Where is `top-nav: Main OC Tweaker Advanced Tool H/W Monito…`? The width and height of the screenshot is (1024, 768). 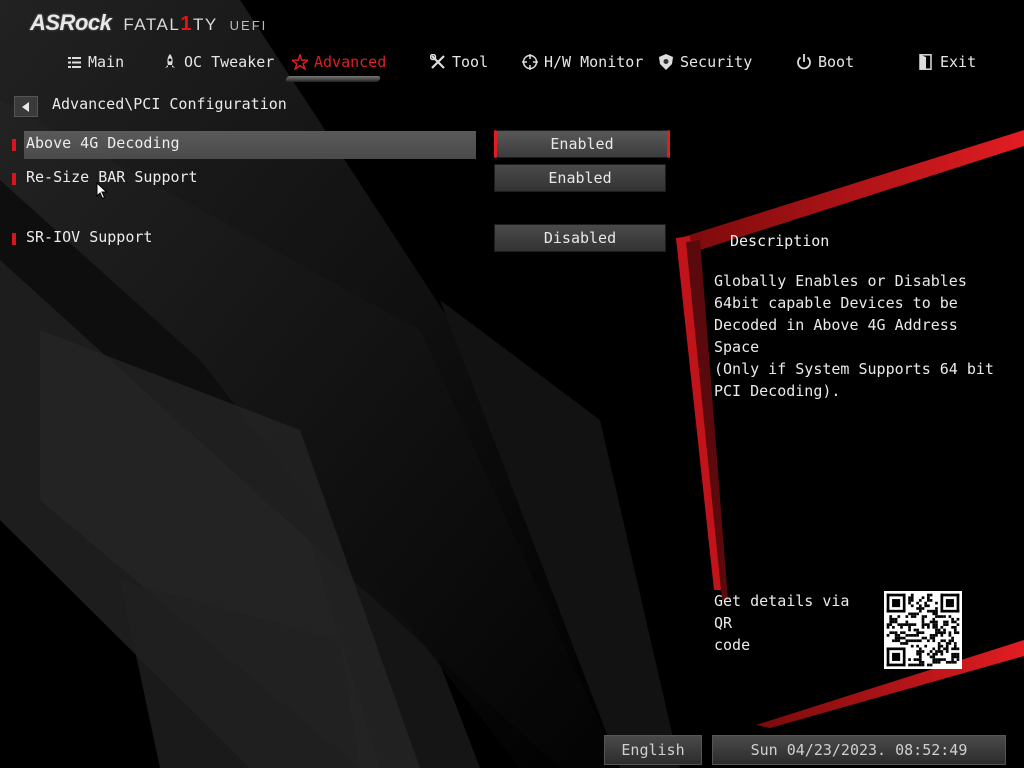
top-nav: Main OC Tweaker Advanced Tool H/W Monito… is located at coordinates (512, 63).